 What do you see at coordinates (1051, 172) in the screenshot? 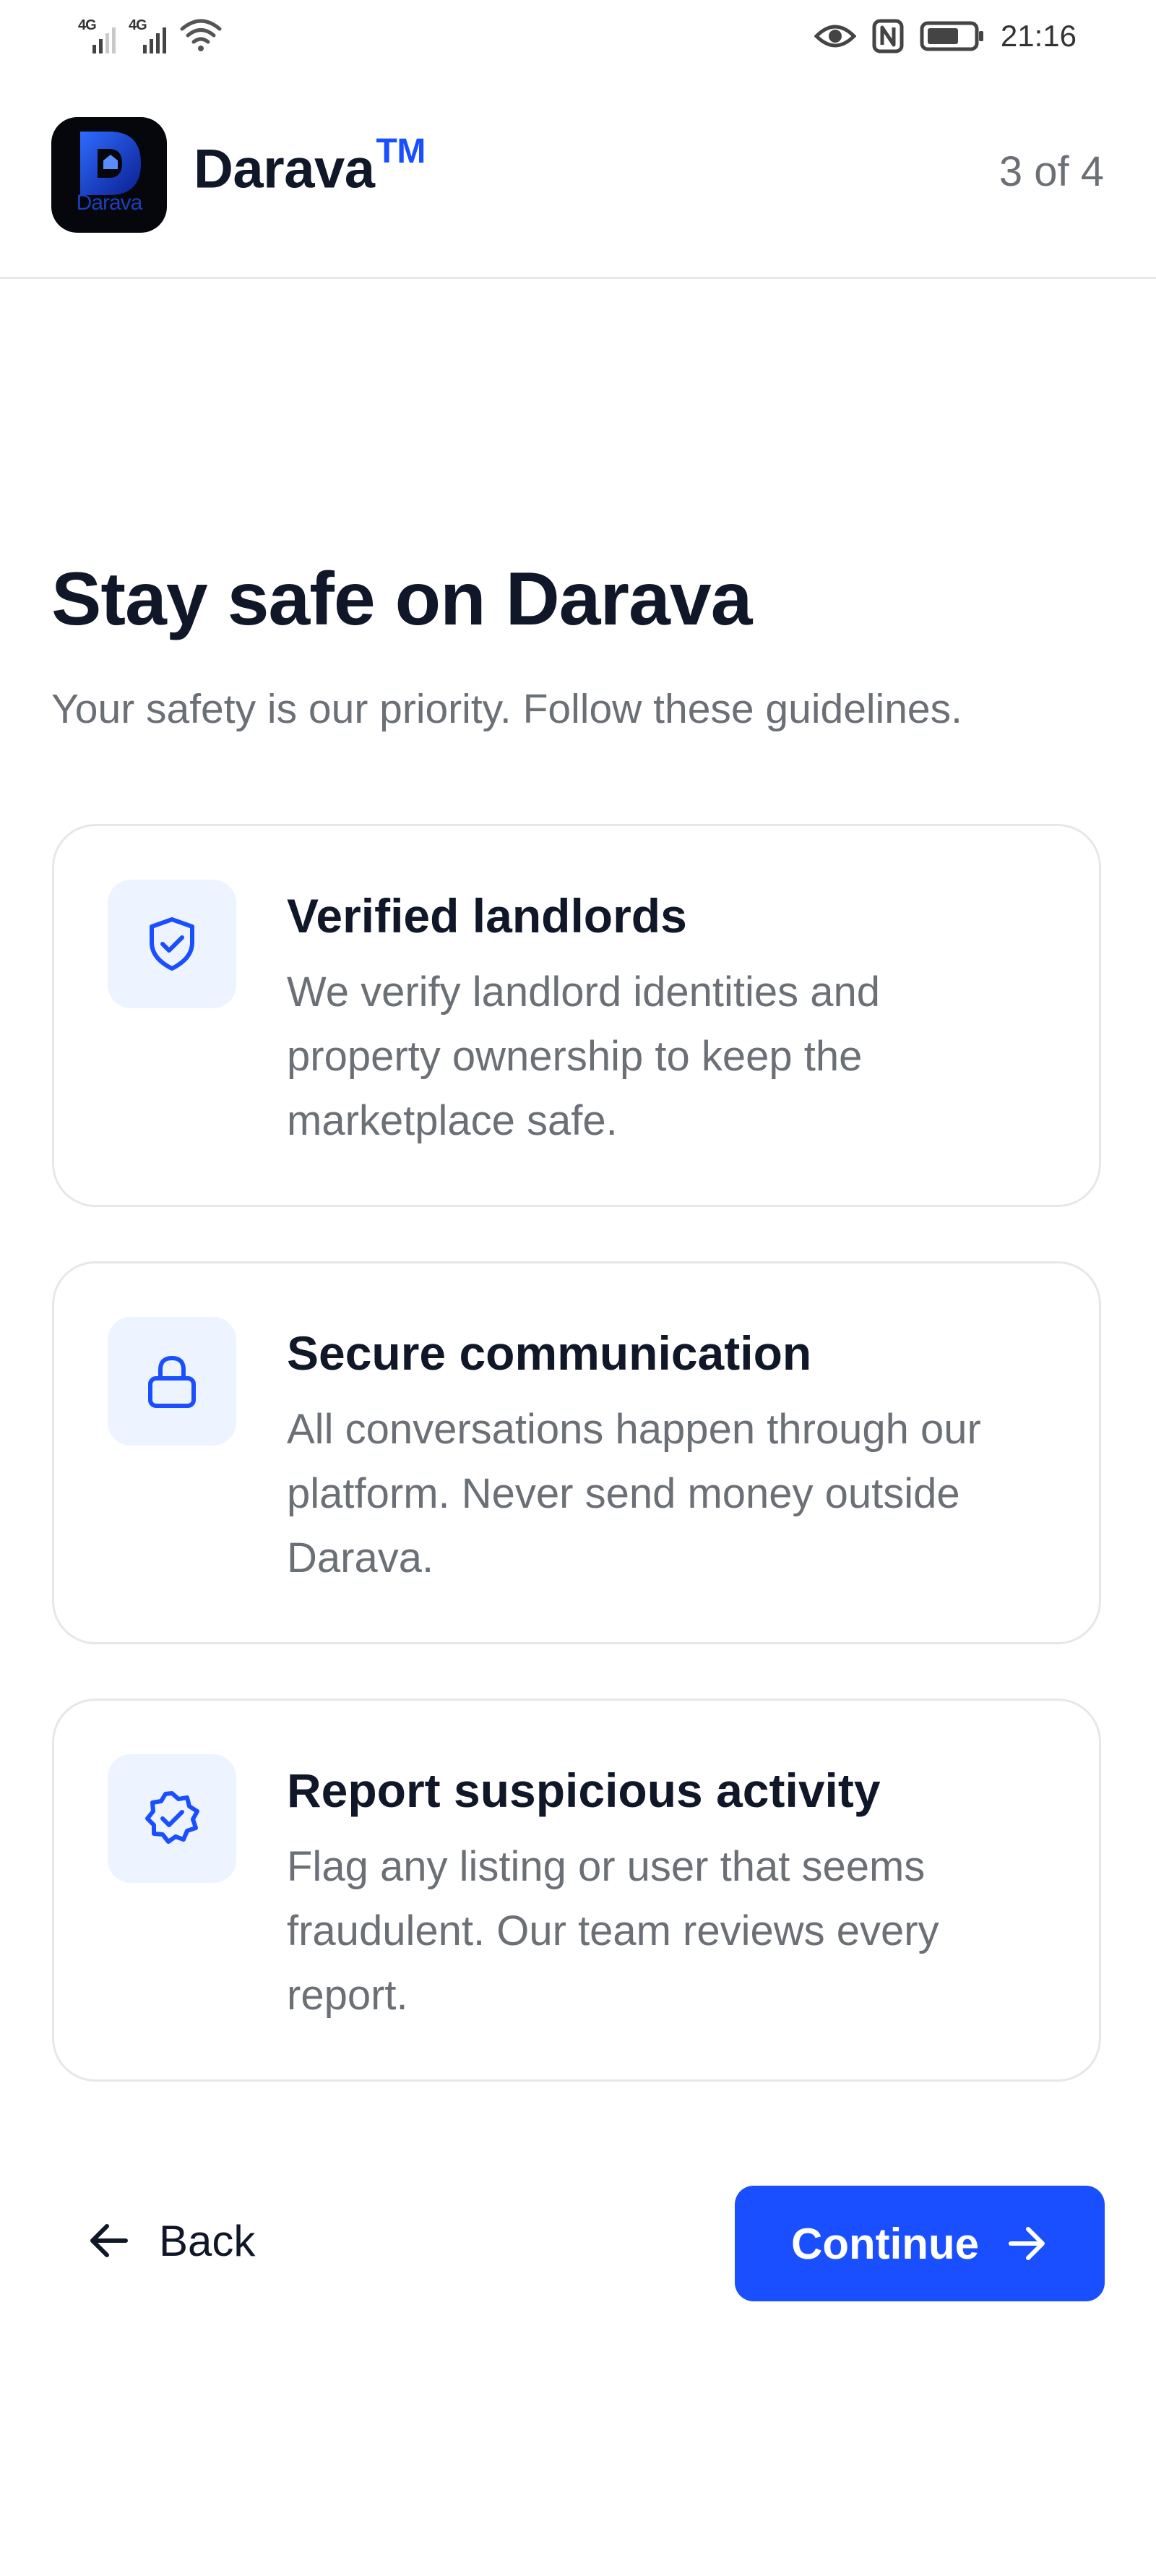
I see `step-indicator: 3 of 4` at bounding box center [1051, 172].